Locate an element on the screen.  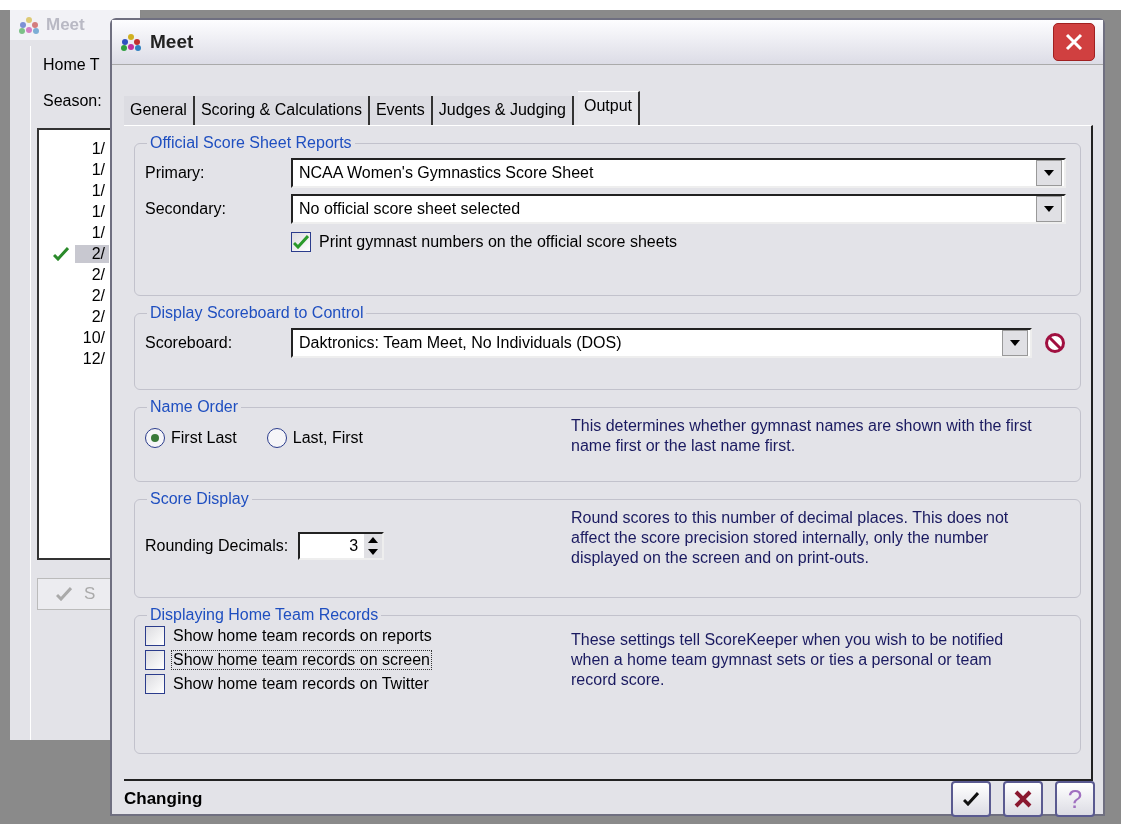
description-text: Round scores to this number of decimal places. This does not affect the score precision stored internally, only the number displayed on the screen and on print-outs. is located at coordinates (790, 538).